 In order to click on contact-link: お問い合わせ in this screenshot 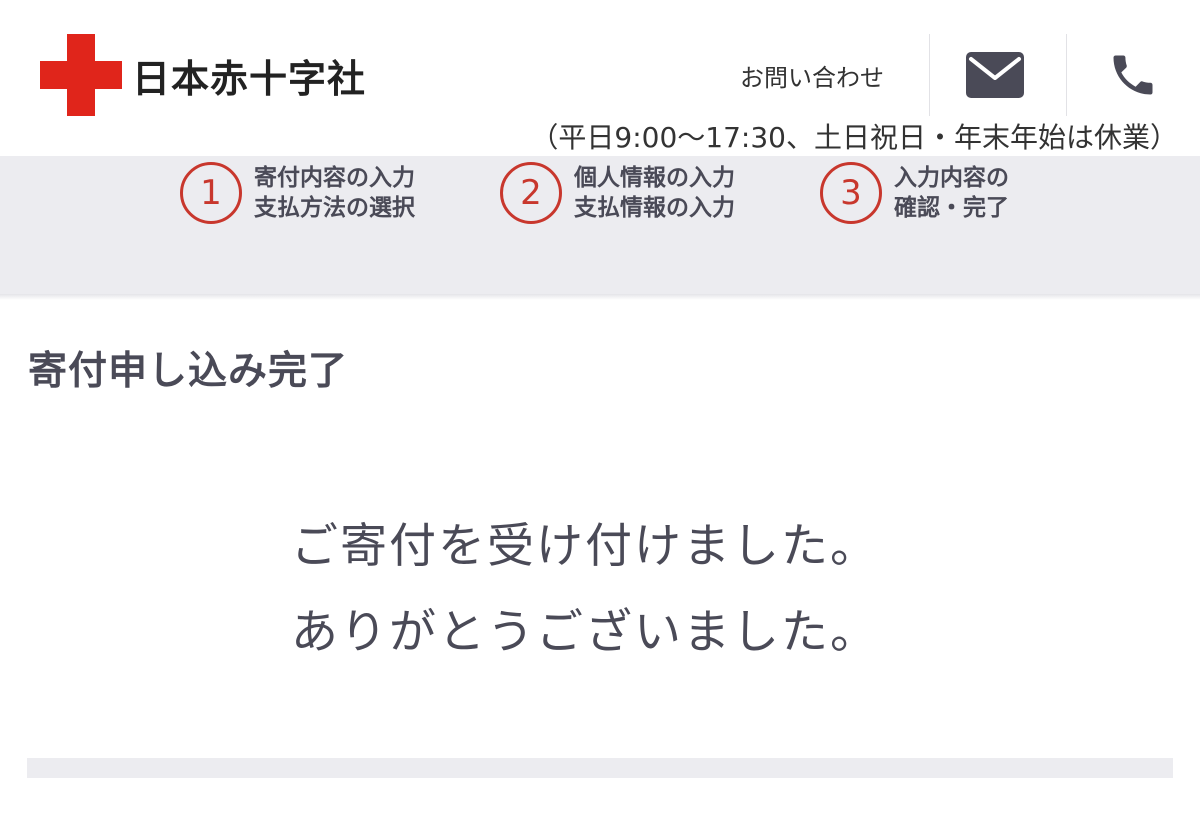, I will do `click(812, 75)`.